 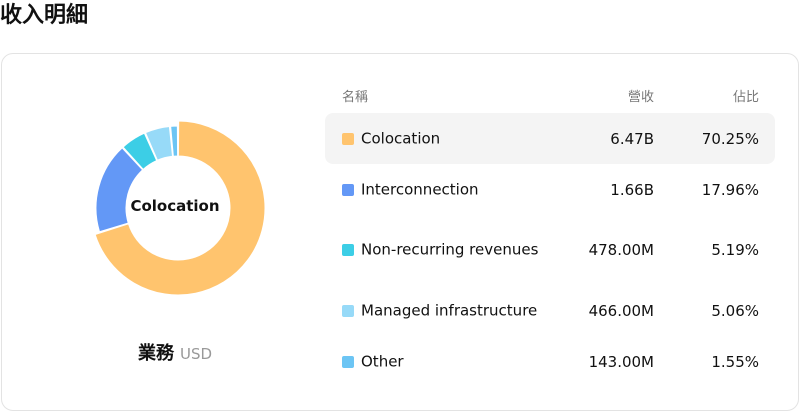 I want to click on row-revenue: 143.00M, so click(x=621, y=361).